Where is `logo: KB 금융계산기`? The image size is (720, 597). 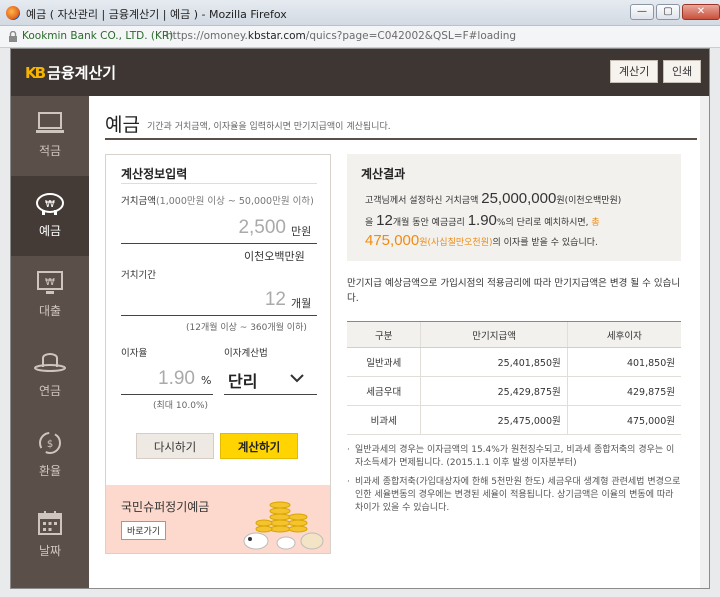
logo: KB 금융계산기 is located at coordinates (70, 72).